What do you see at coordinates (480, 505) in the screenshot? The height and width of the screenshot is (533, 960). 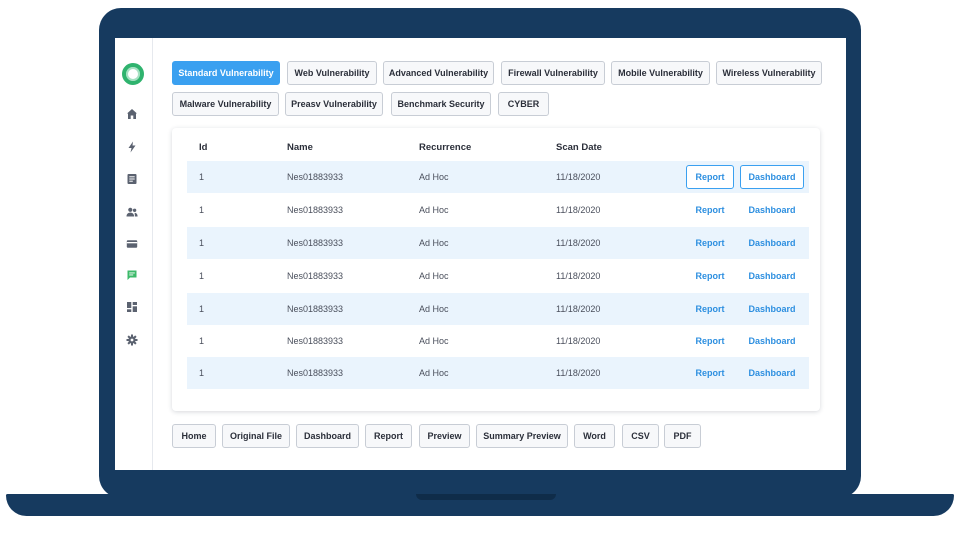 I see `laptop-base` at bounding box center [480, 505].